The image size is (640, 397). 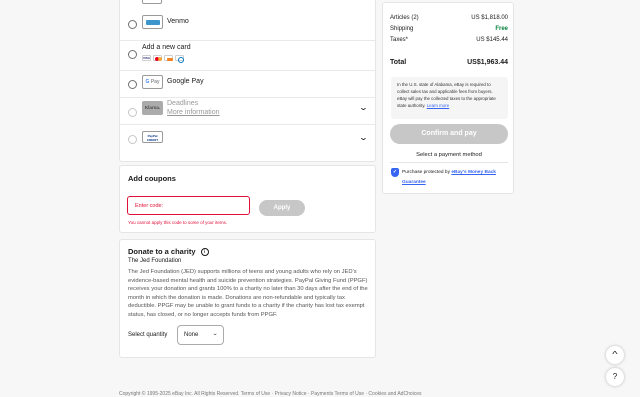 What do you see at coordinates (204, 252) in the screenshot?
I see `info-icon: i` at bounding box center [204, 252].